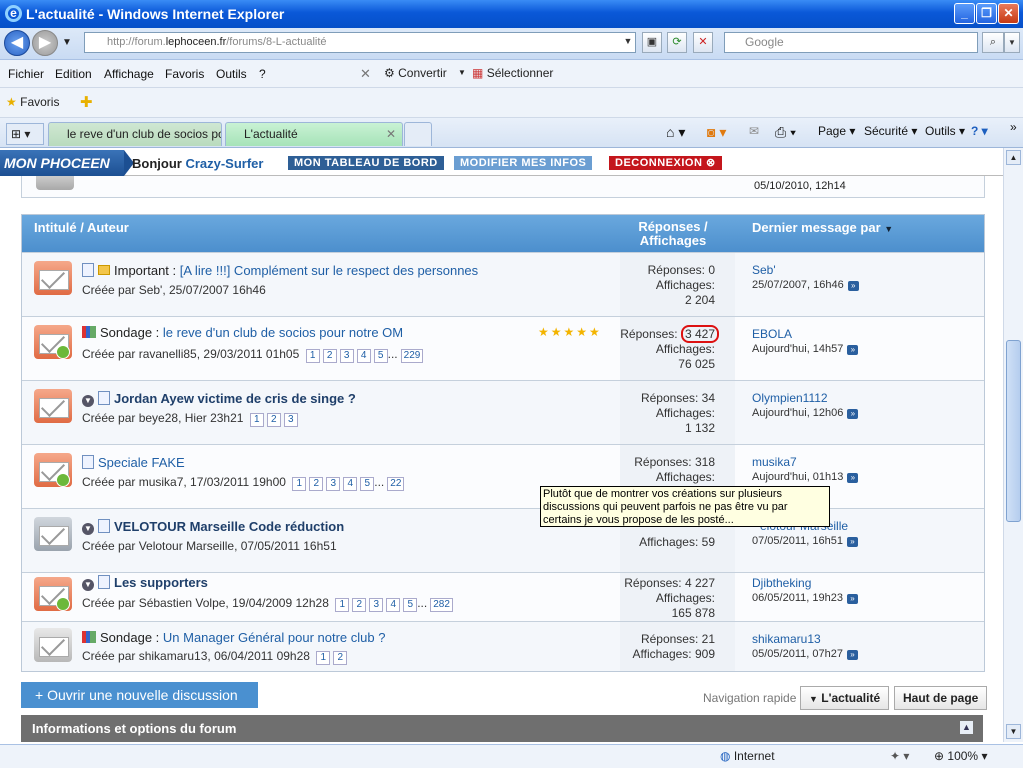  I want to click on thread-link: Speciale FAKE, so click(141, 462).